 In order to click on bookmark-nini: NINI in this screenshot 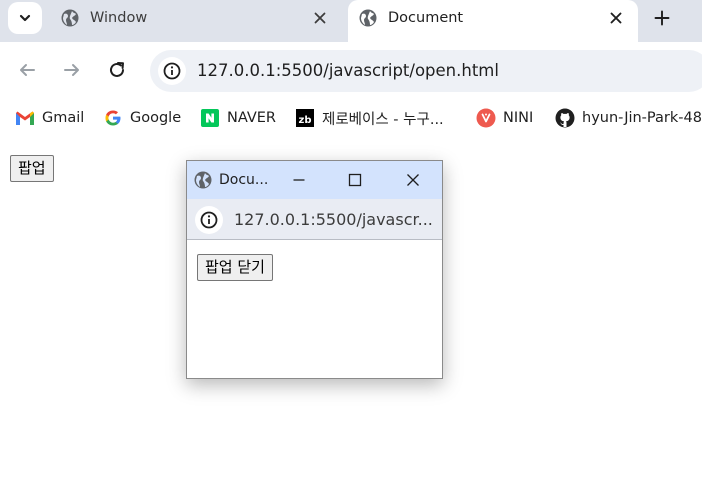, I will do `click(504, 118)`.